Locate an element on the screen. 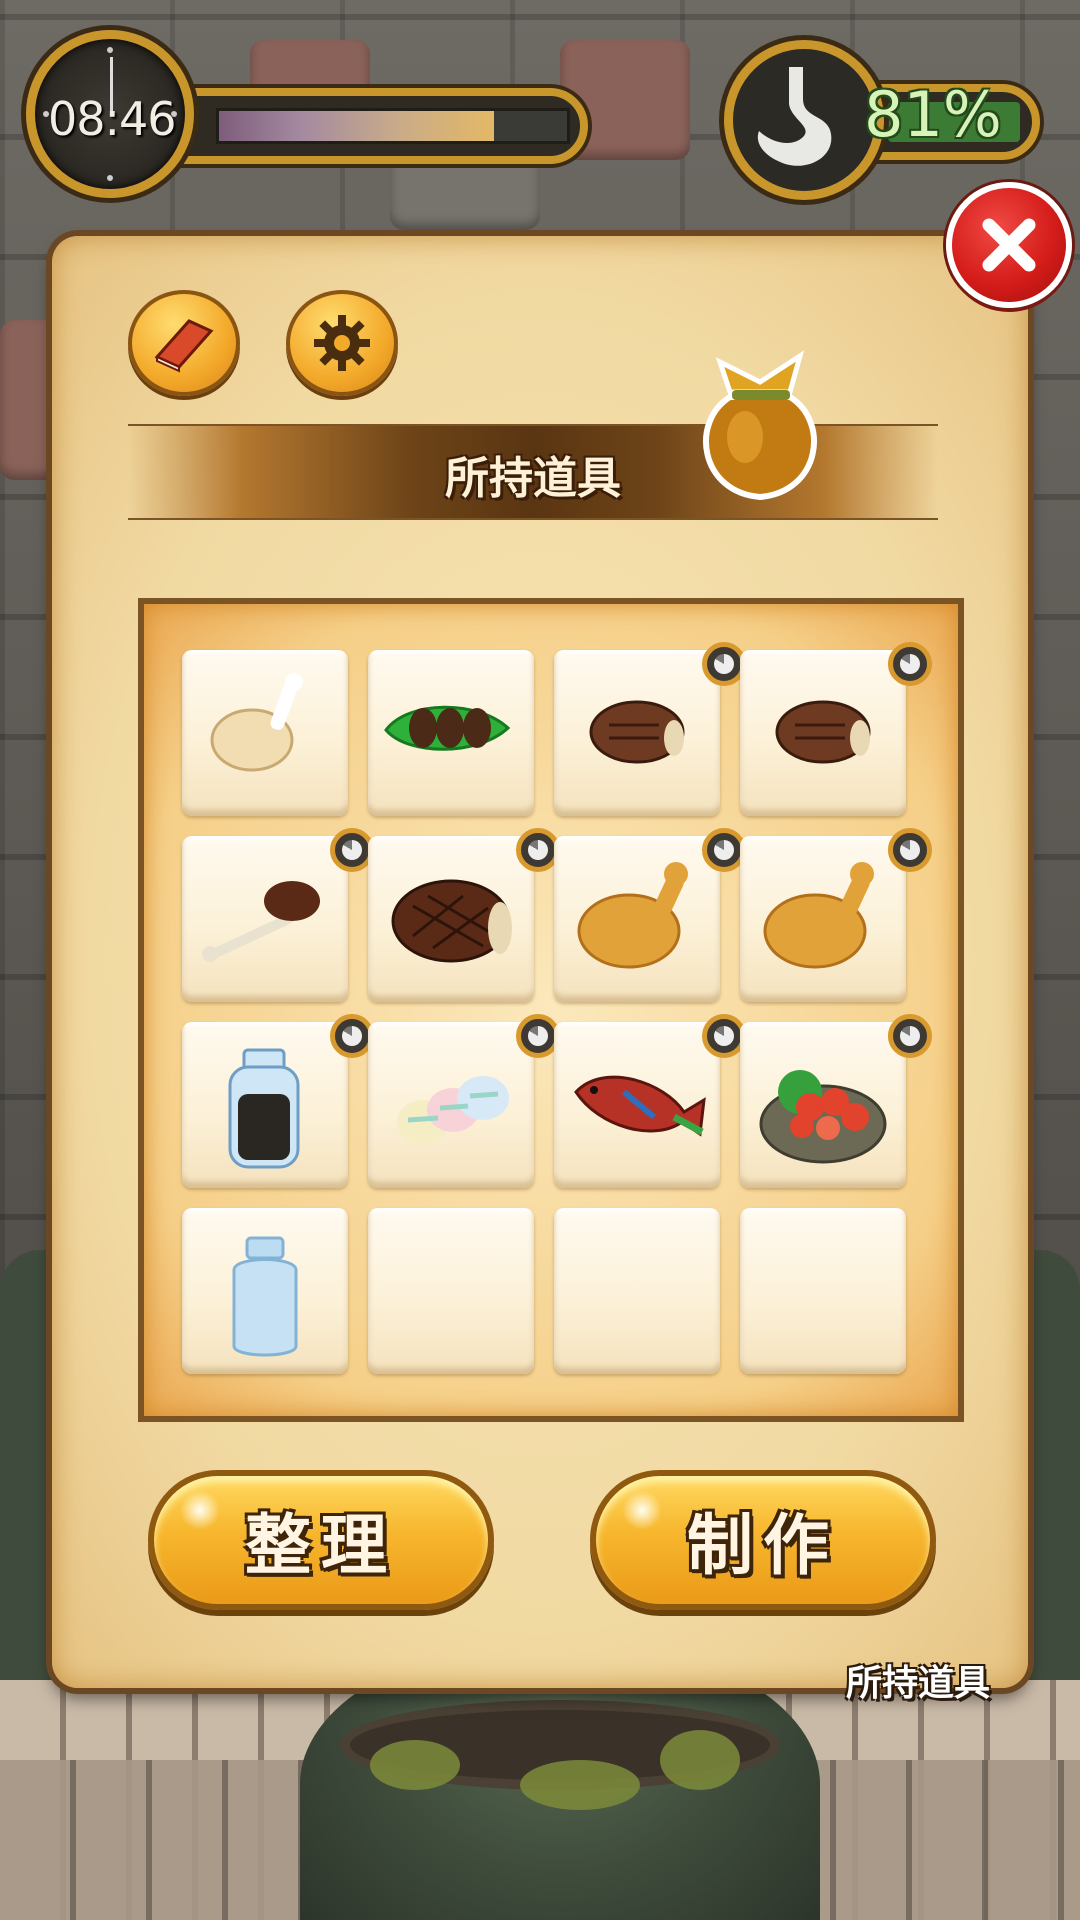  item-bag-graphic is located at coordinates (760, 425).